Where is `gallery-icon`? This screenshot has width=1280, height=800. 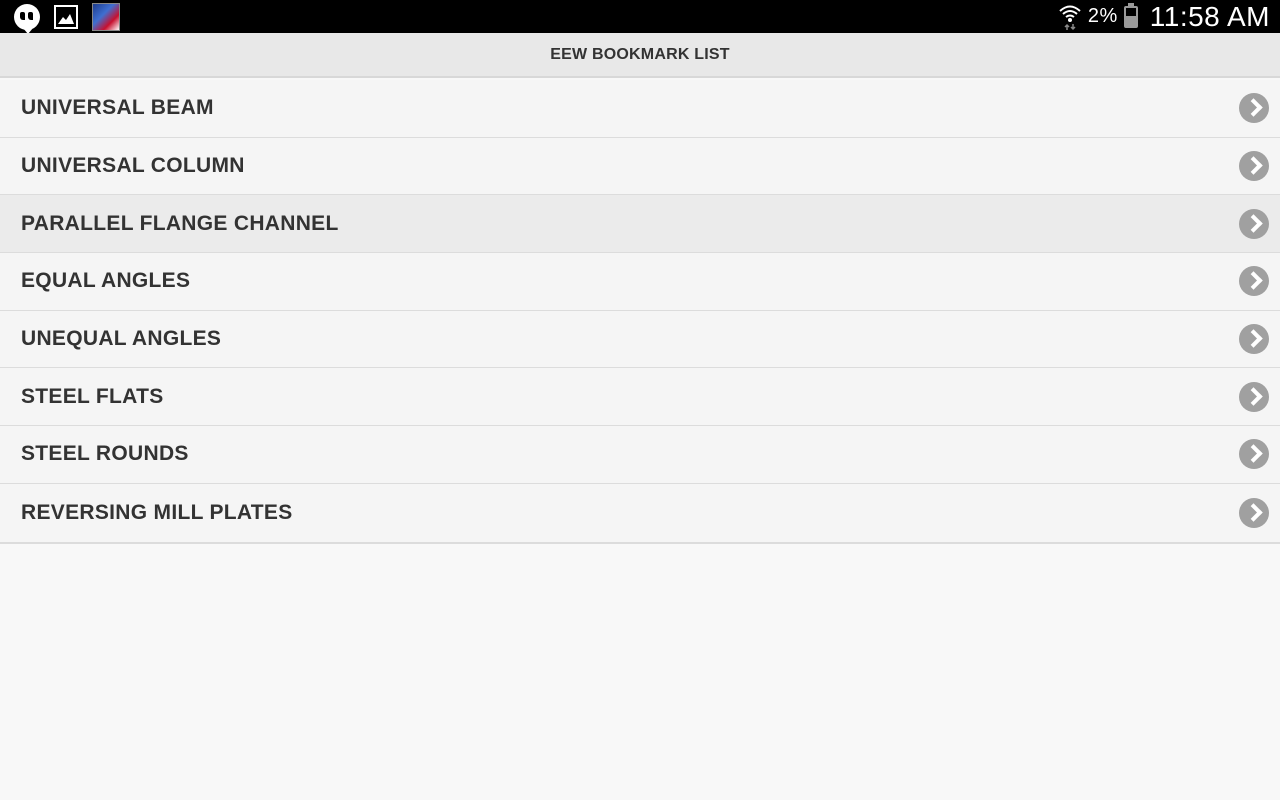 gallery-icon is located at coordinates (66, 17).